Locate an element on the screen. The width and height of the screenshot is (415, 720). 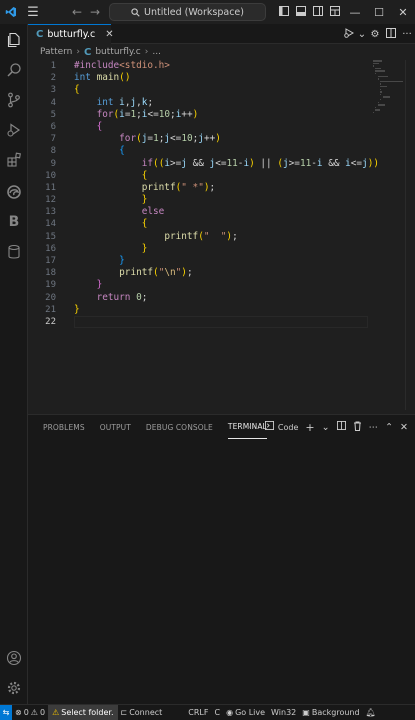
code-line: else is located at coordinates (224, 212).